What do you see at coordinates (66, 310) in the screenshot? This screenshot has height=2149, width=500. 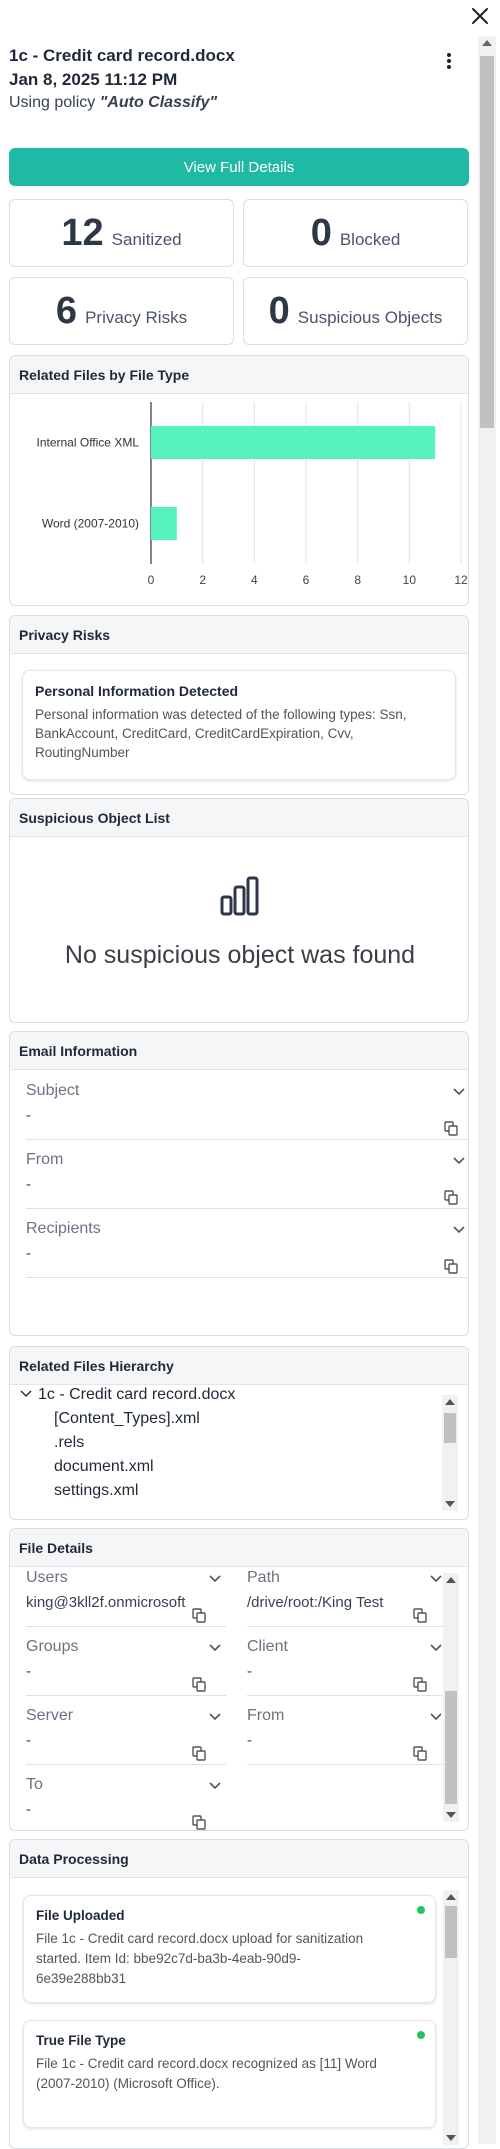 I see `stat-value: 6` at bounding box center [66, 310].